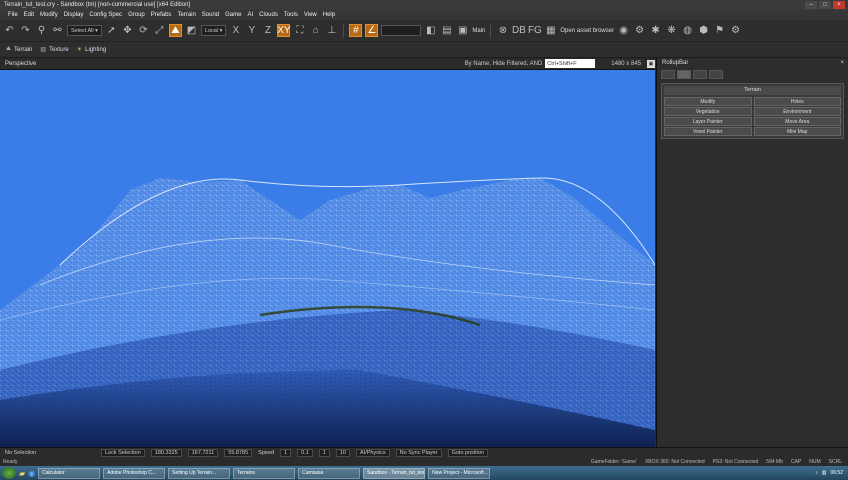 The image size is (848, 480). I want to click on main-label: Main, so click(478, 31).